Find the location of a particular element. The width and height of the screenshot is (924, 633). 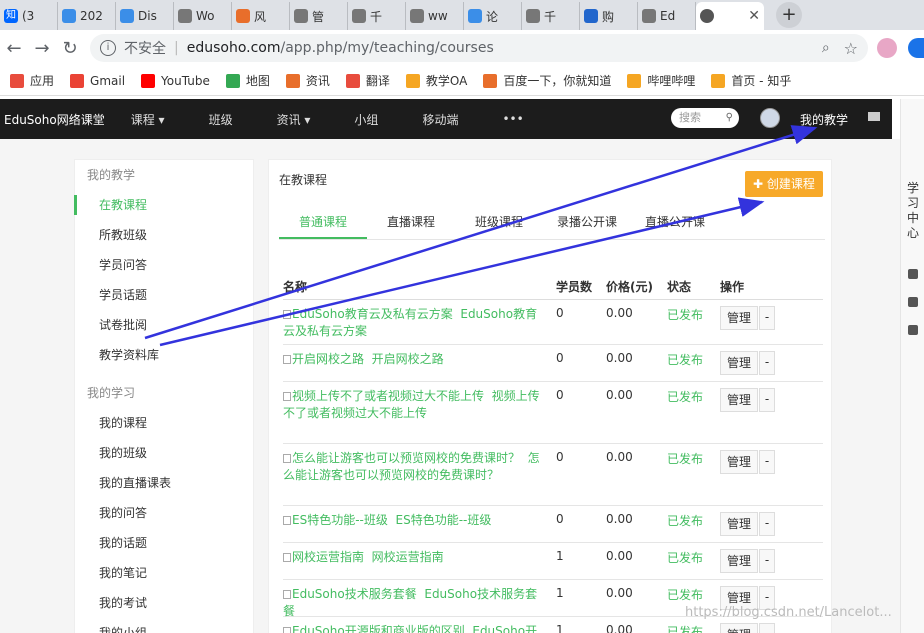

col-students: 学员数 is located at coordinates (574, 287).